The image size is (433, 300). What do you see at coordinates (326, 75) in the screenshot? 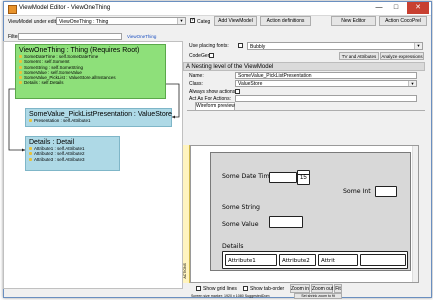
I see `name-field: SomeValue_PickListPresentation` at bounding box center [326, 75].